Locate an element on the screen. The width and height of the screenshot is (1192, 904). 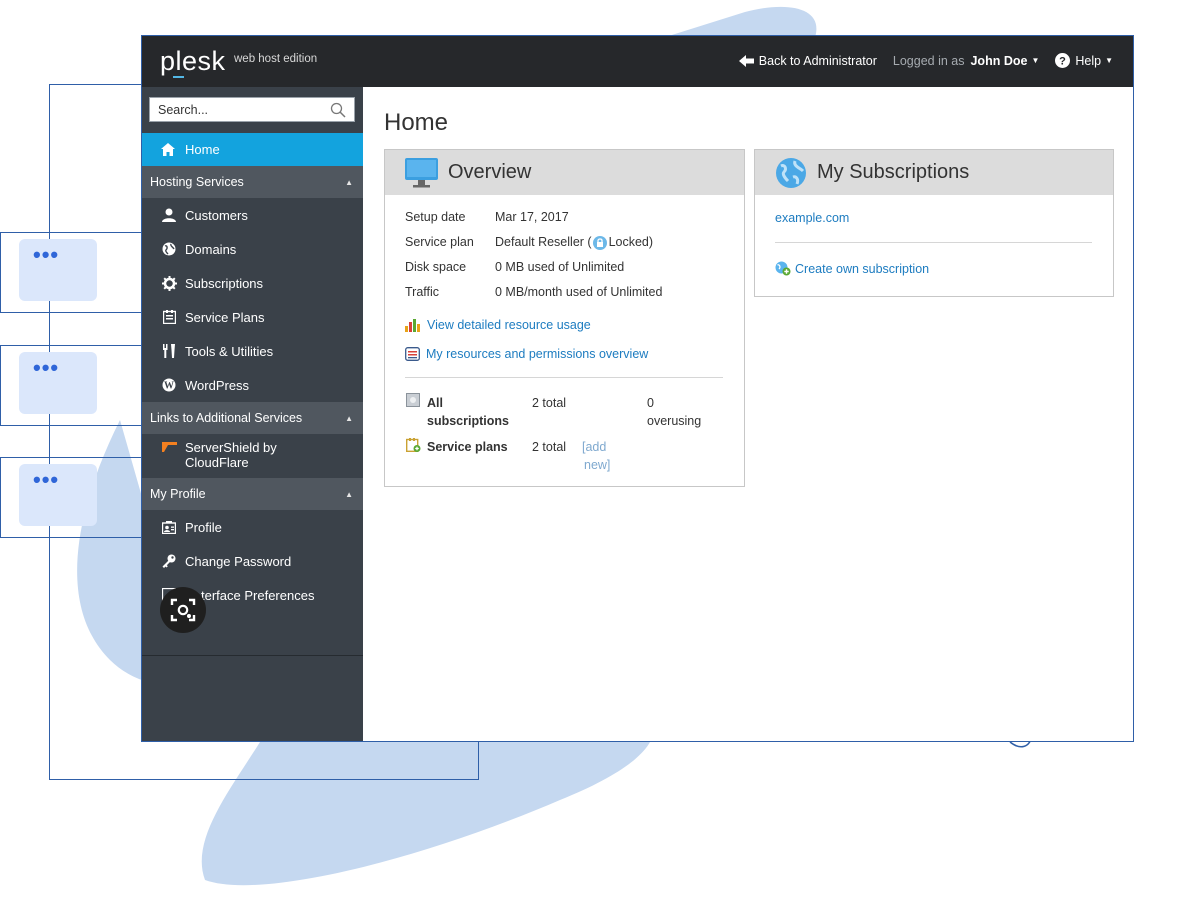
subscriptions-title: My Subscriptions is located at coordinates (893, 172).